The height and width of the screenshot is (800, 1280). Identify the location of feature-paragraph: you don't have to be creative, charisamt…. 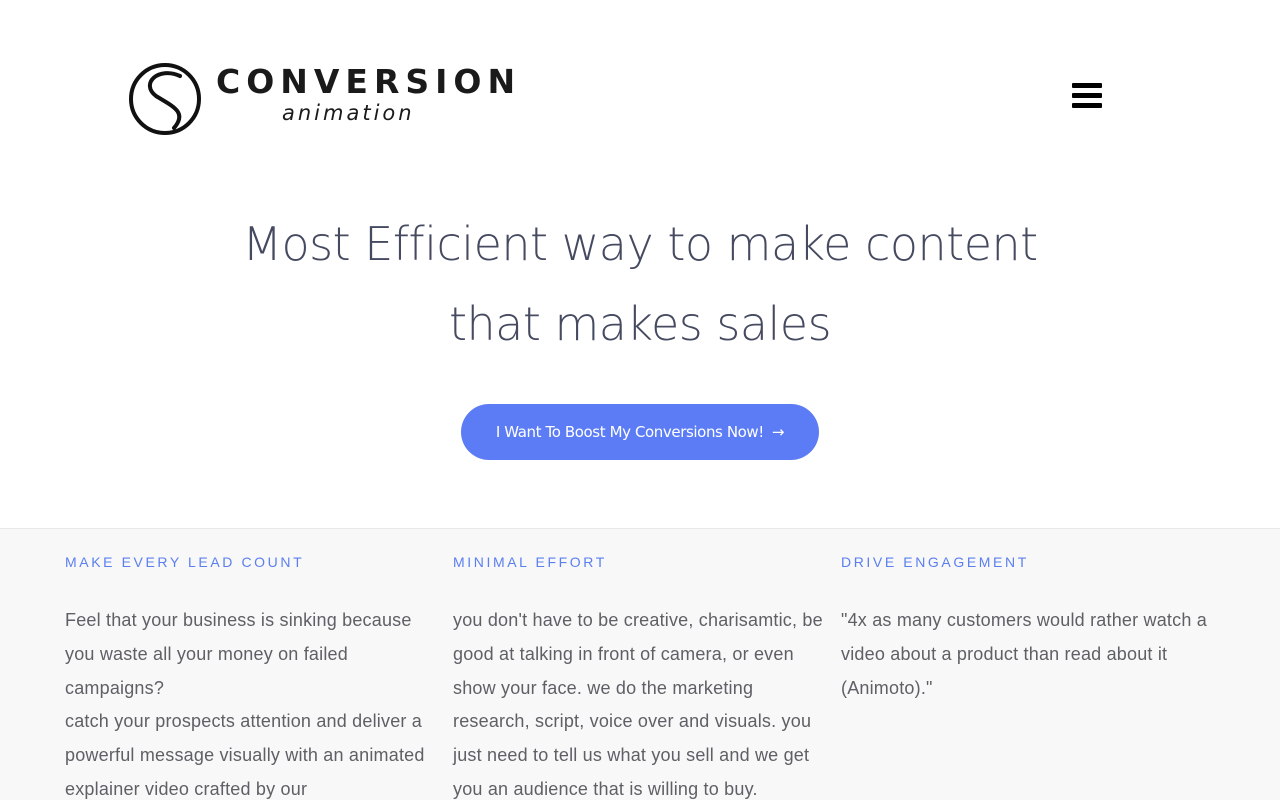
(638, 704).